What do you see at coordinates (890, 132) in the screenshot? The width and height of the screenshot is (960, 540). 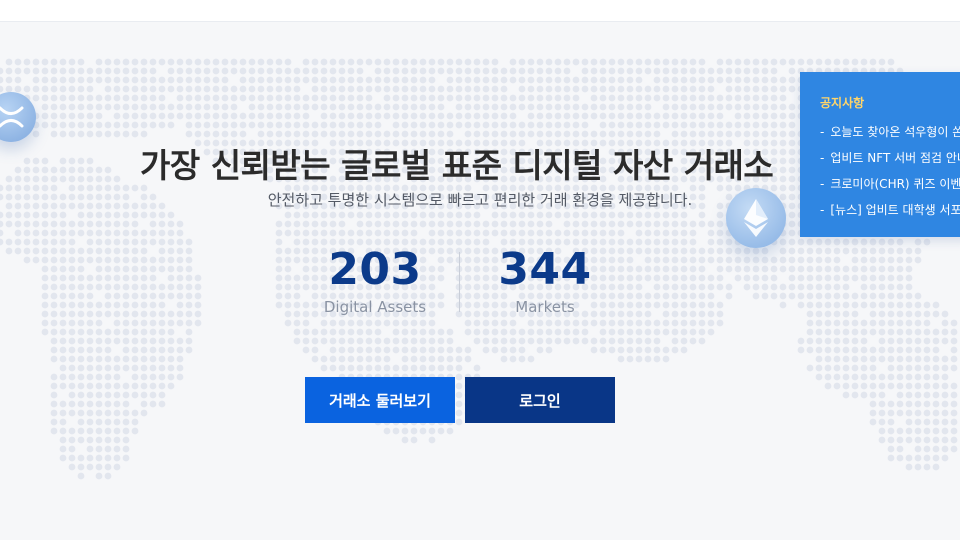 I see `notice-item: - 오늘도 찾아온 석우형이 쏜다` at bounding box center [890, 132].